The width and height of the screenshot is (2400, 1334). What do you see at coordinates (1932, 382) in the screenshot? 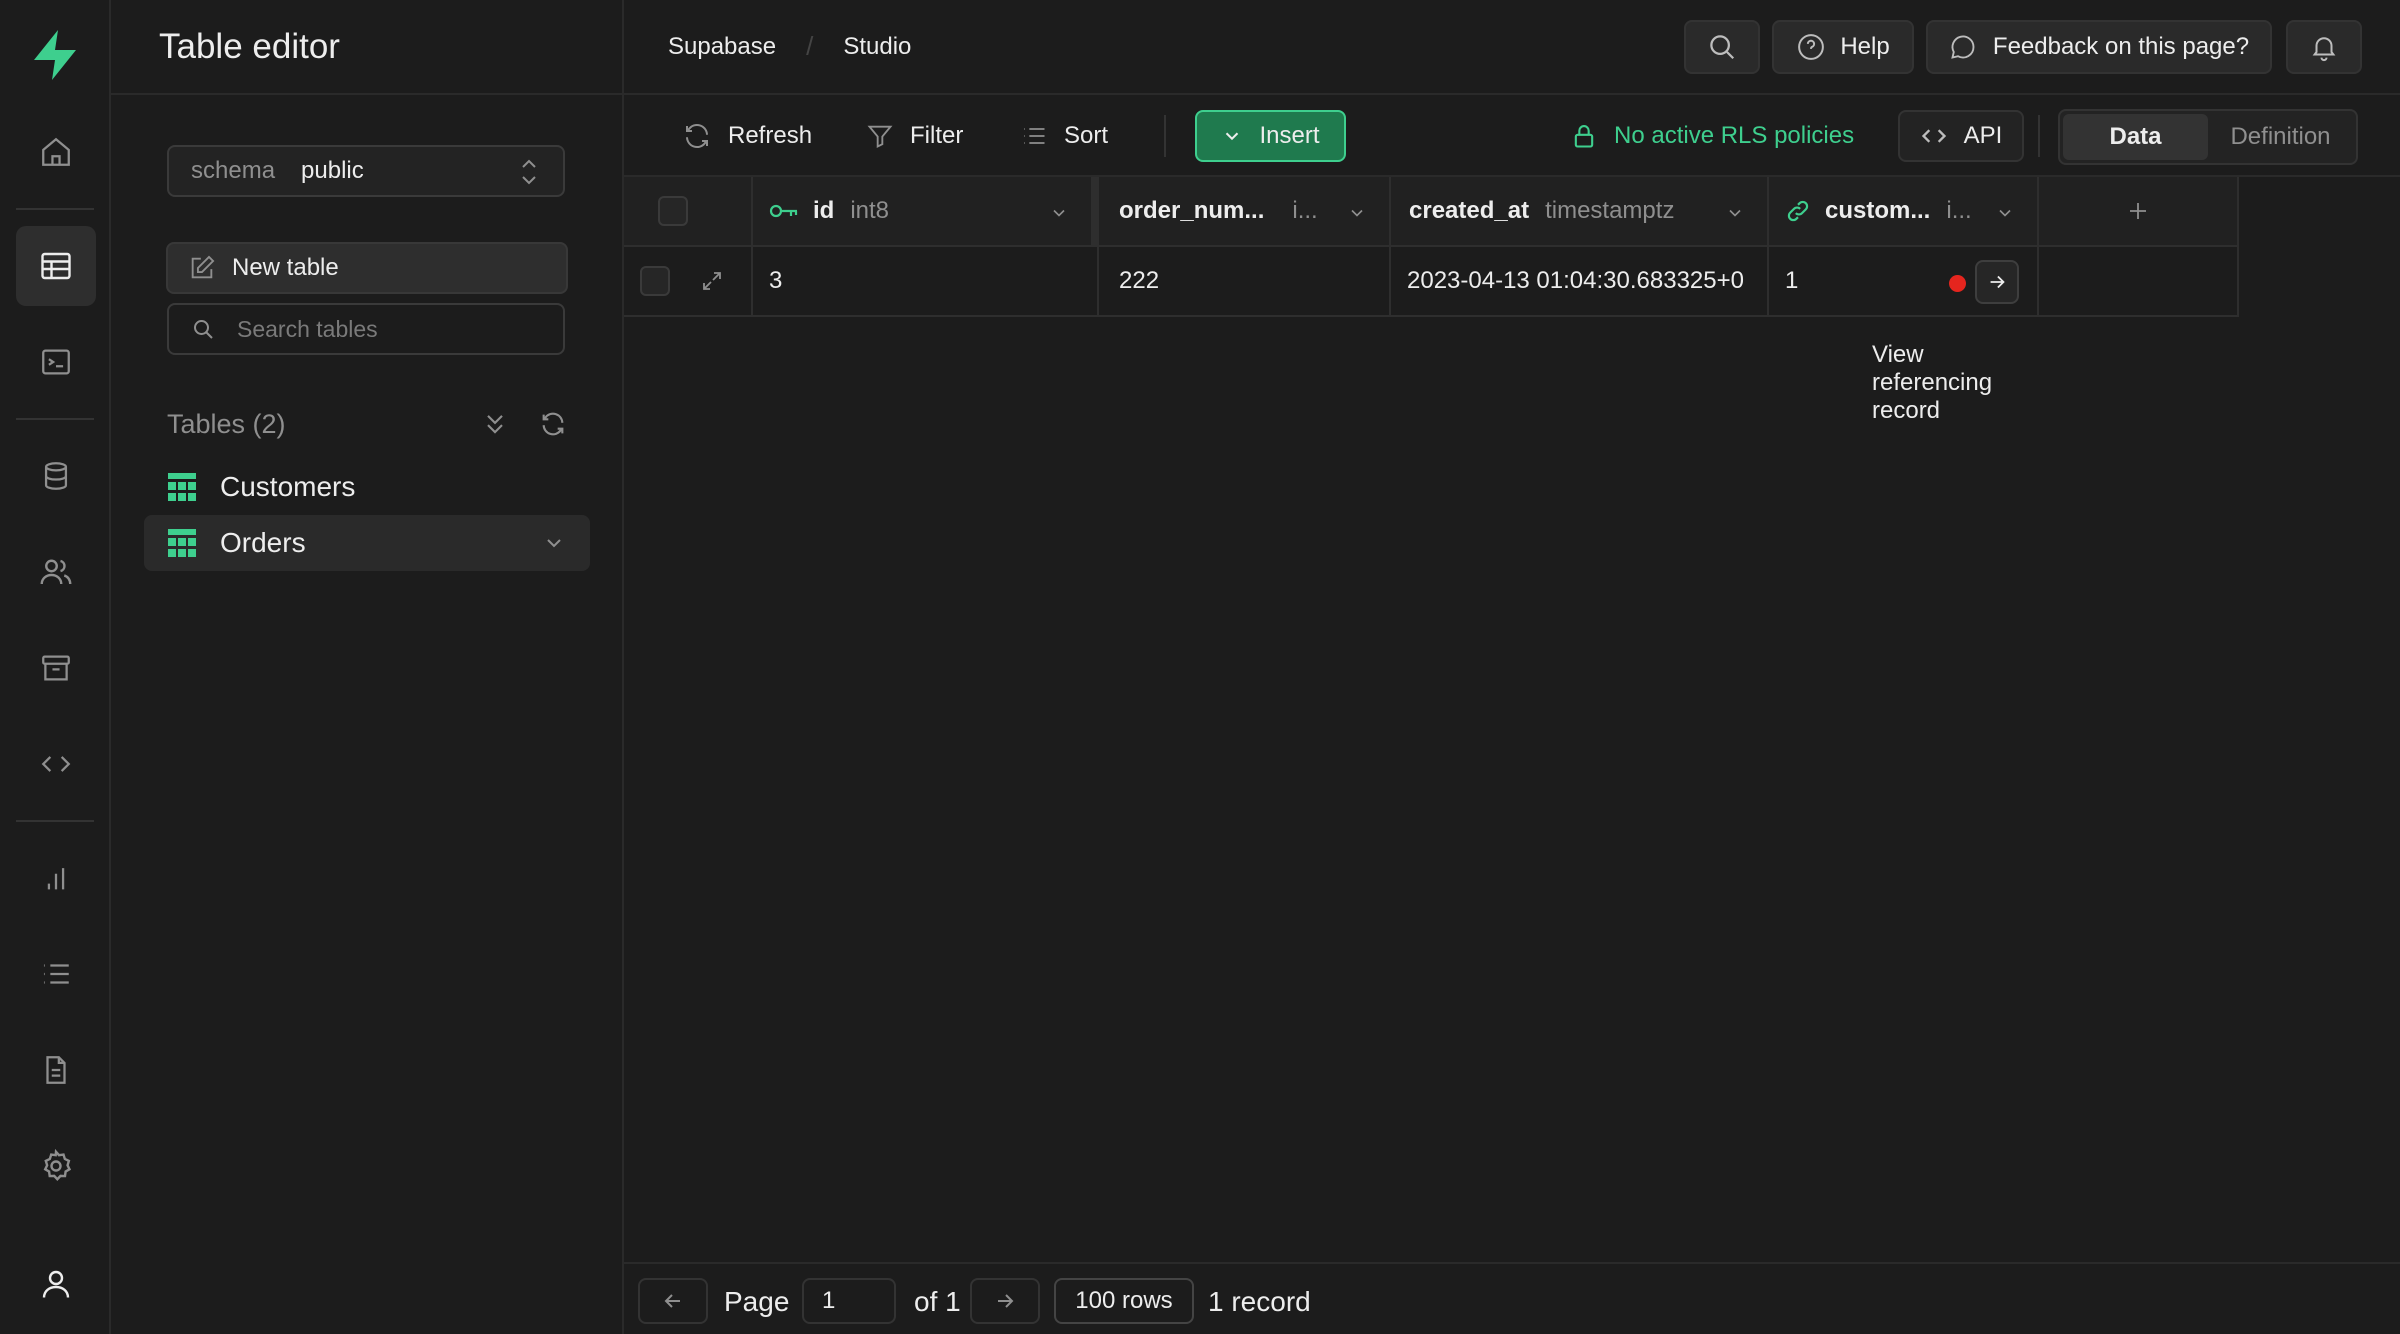
I see `fk-tooltip: View referencing record` at bounding box center [1932, 382].